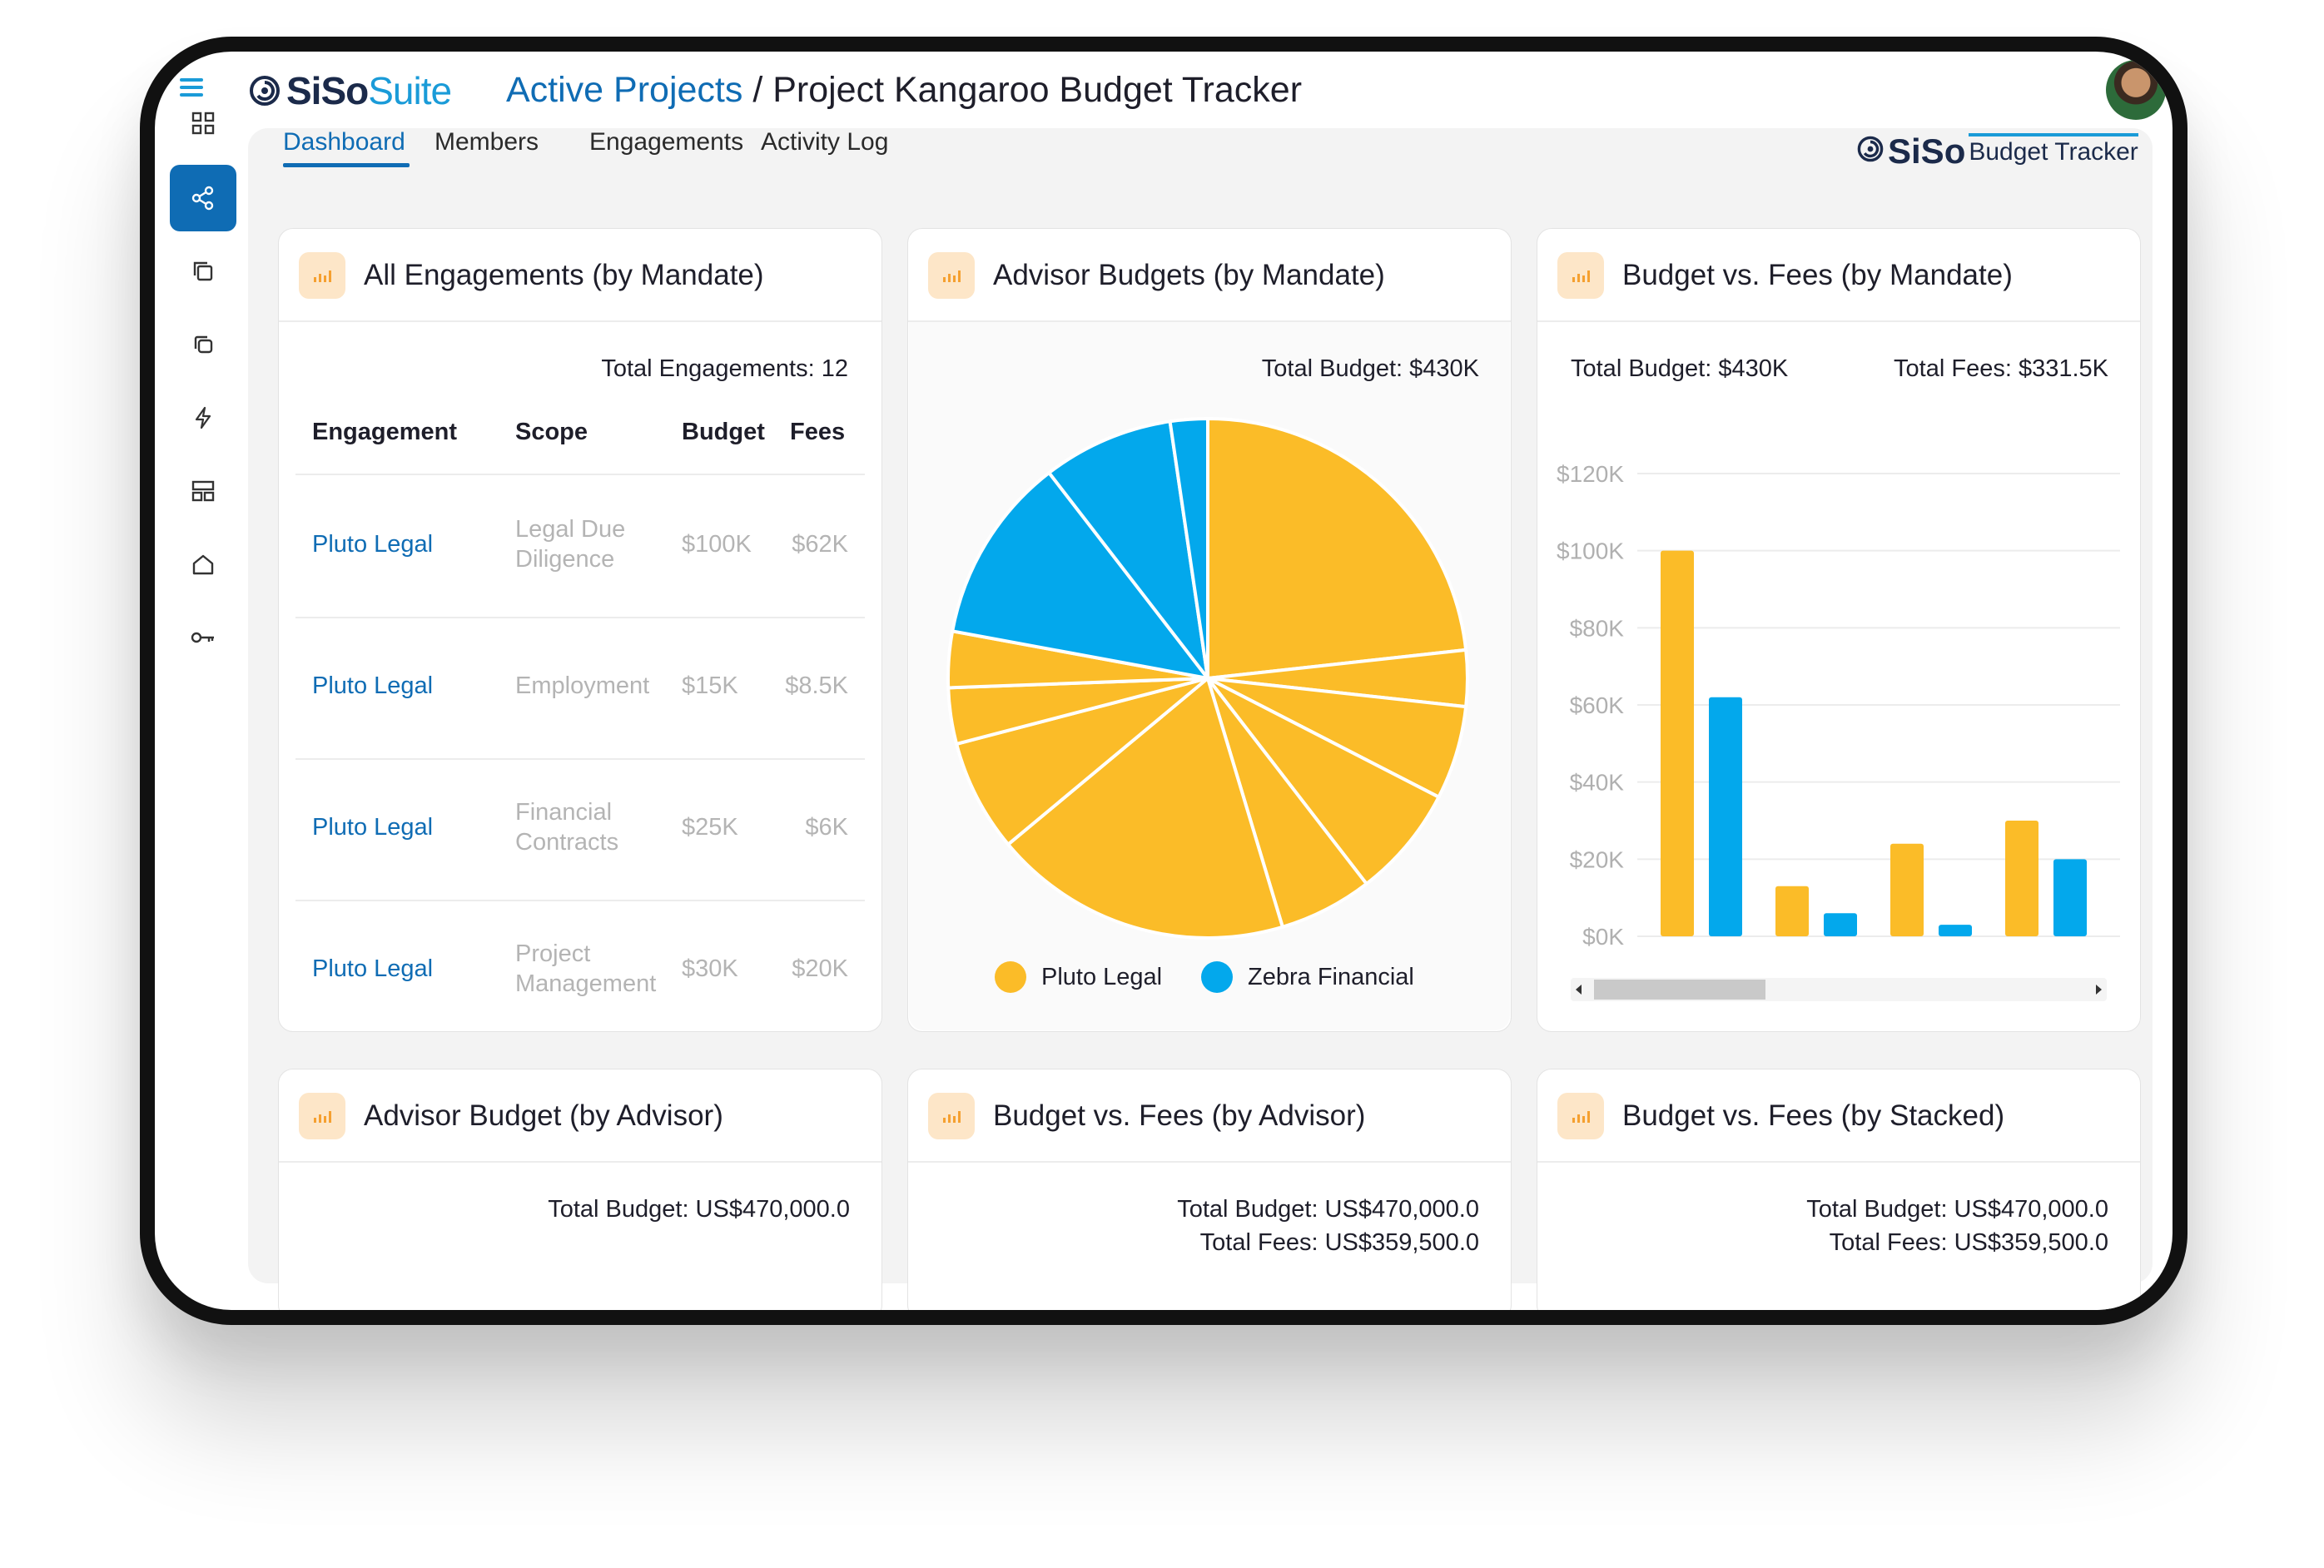  Describe the element at coordinates (666, 142) in the screenshot. I see `tab-engagements: Engagements` at that location.